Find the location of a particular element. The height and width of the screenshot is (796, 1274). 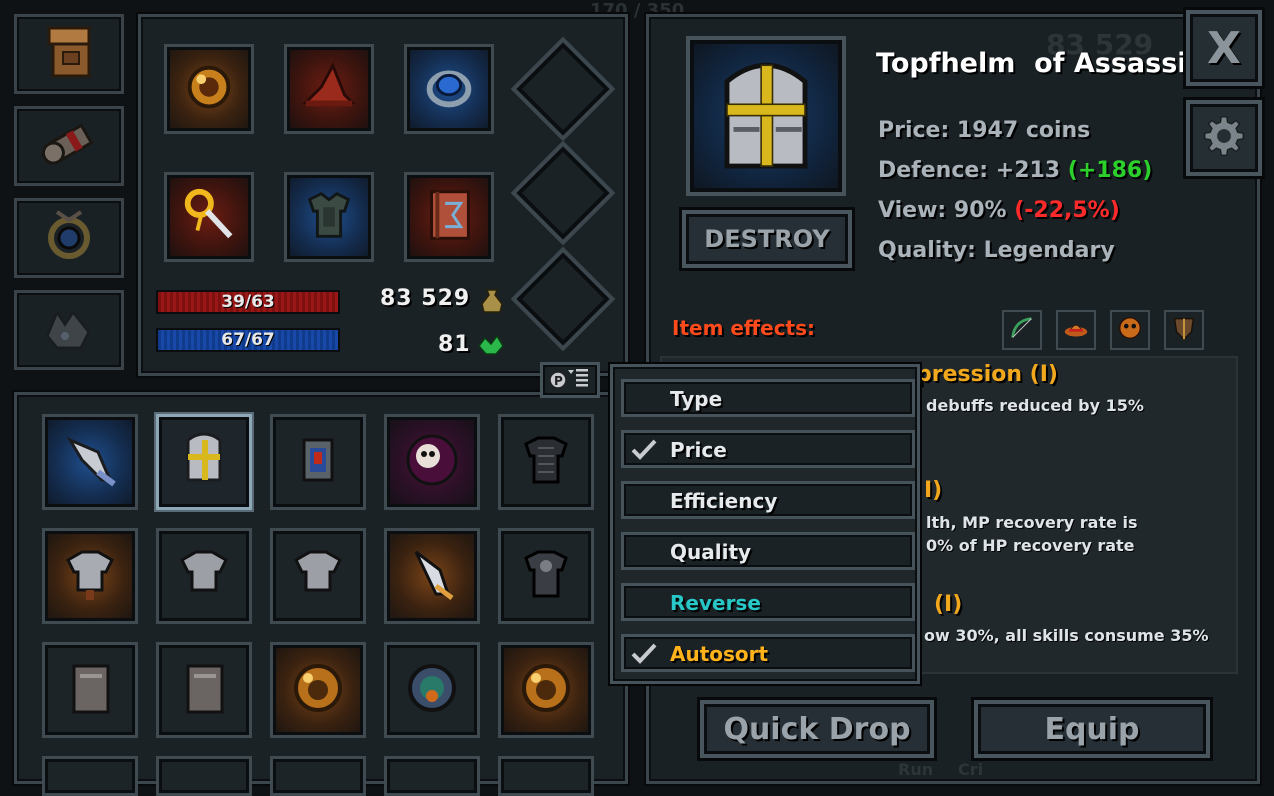

close-button: X is located at coordinates (1224, 48).